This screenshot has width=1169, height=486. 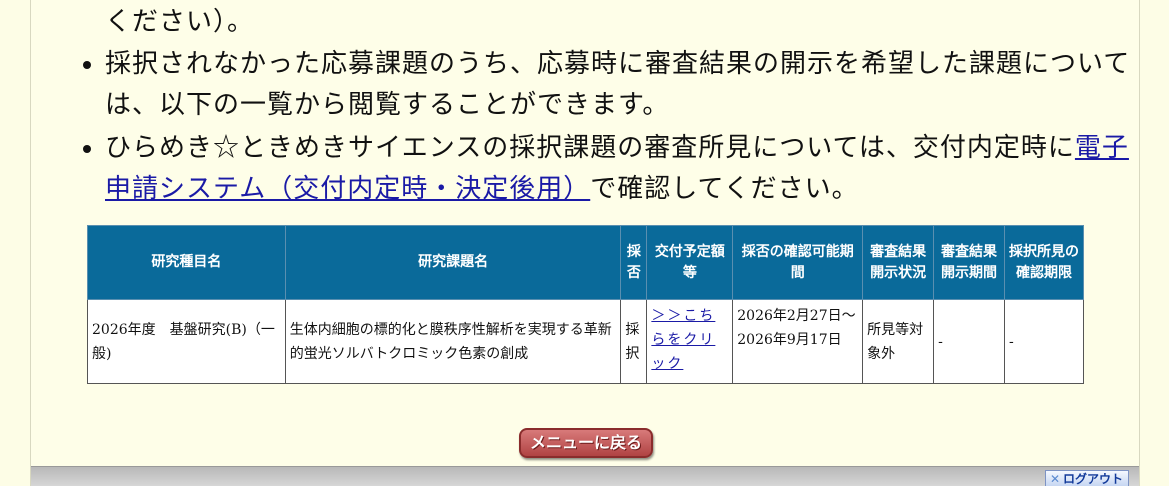 I want to click on cell-opinion-deadline: -, so click(x=1044, y=341).